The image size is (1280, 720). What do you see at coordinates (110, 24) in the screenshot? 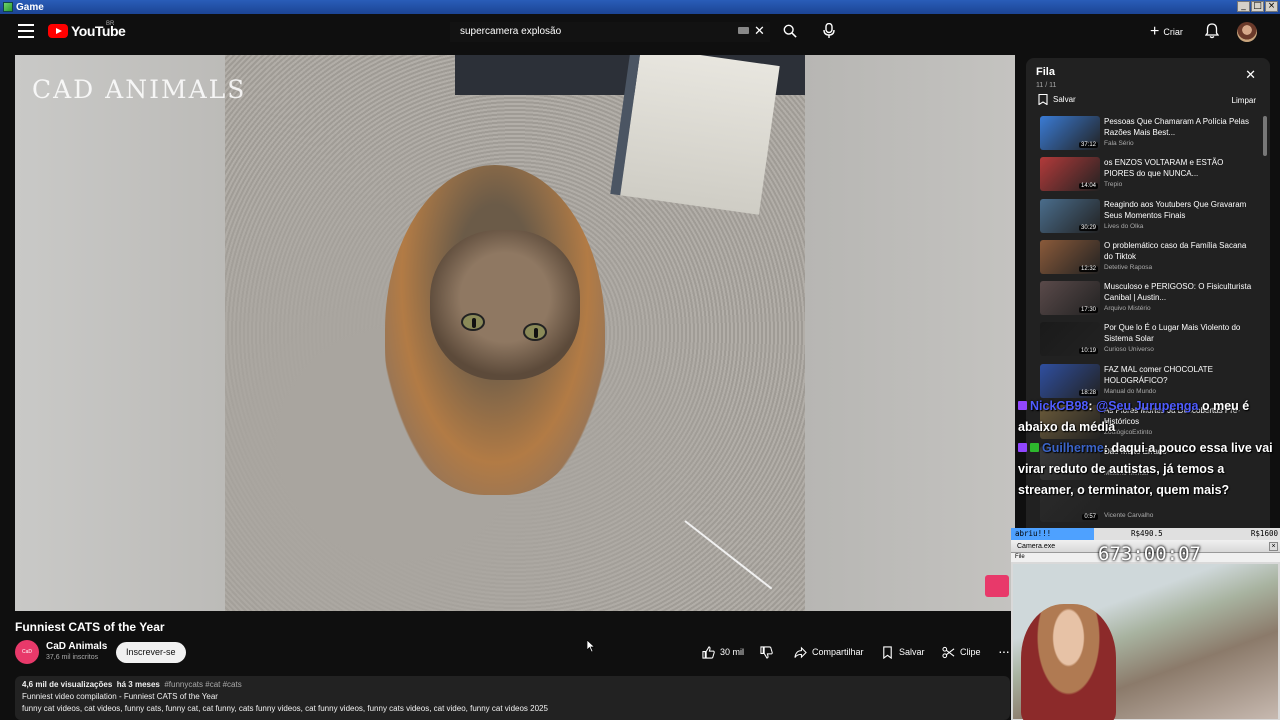
I see `country-code: BR` at bounding box center [110, 24].